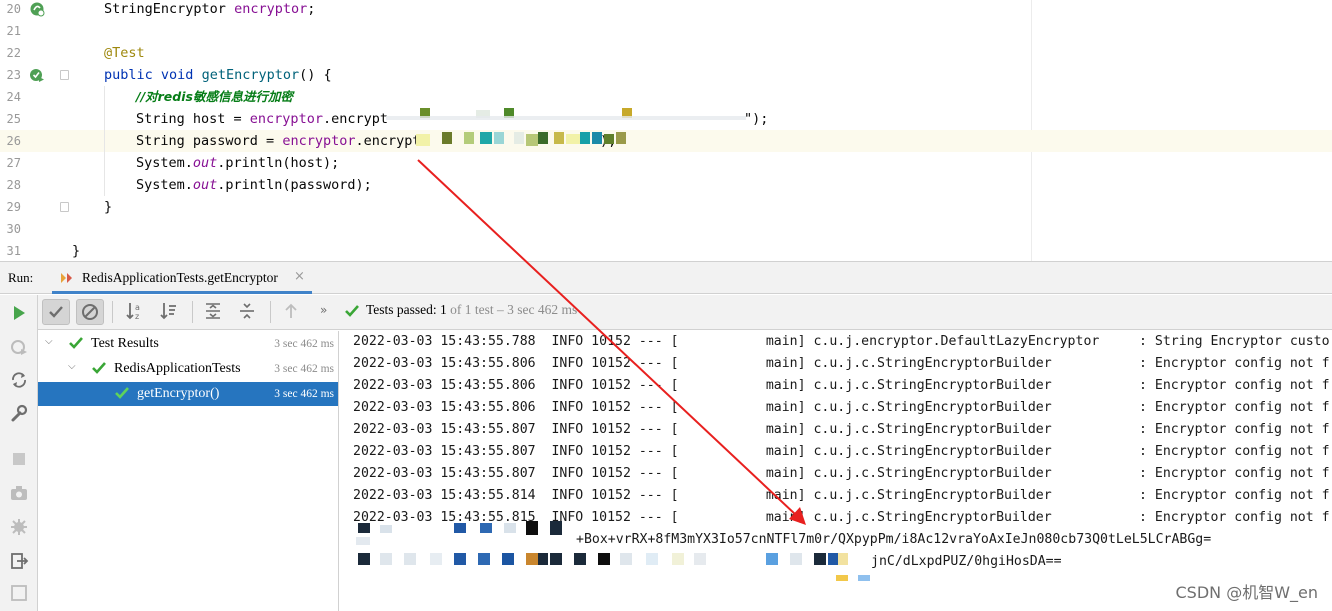 This screenshot has height=611, width=1332. I want to click on sort-by-duration-button, so click(170, 312).